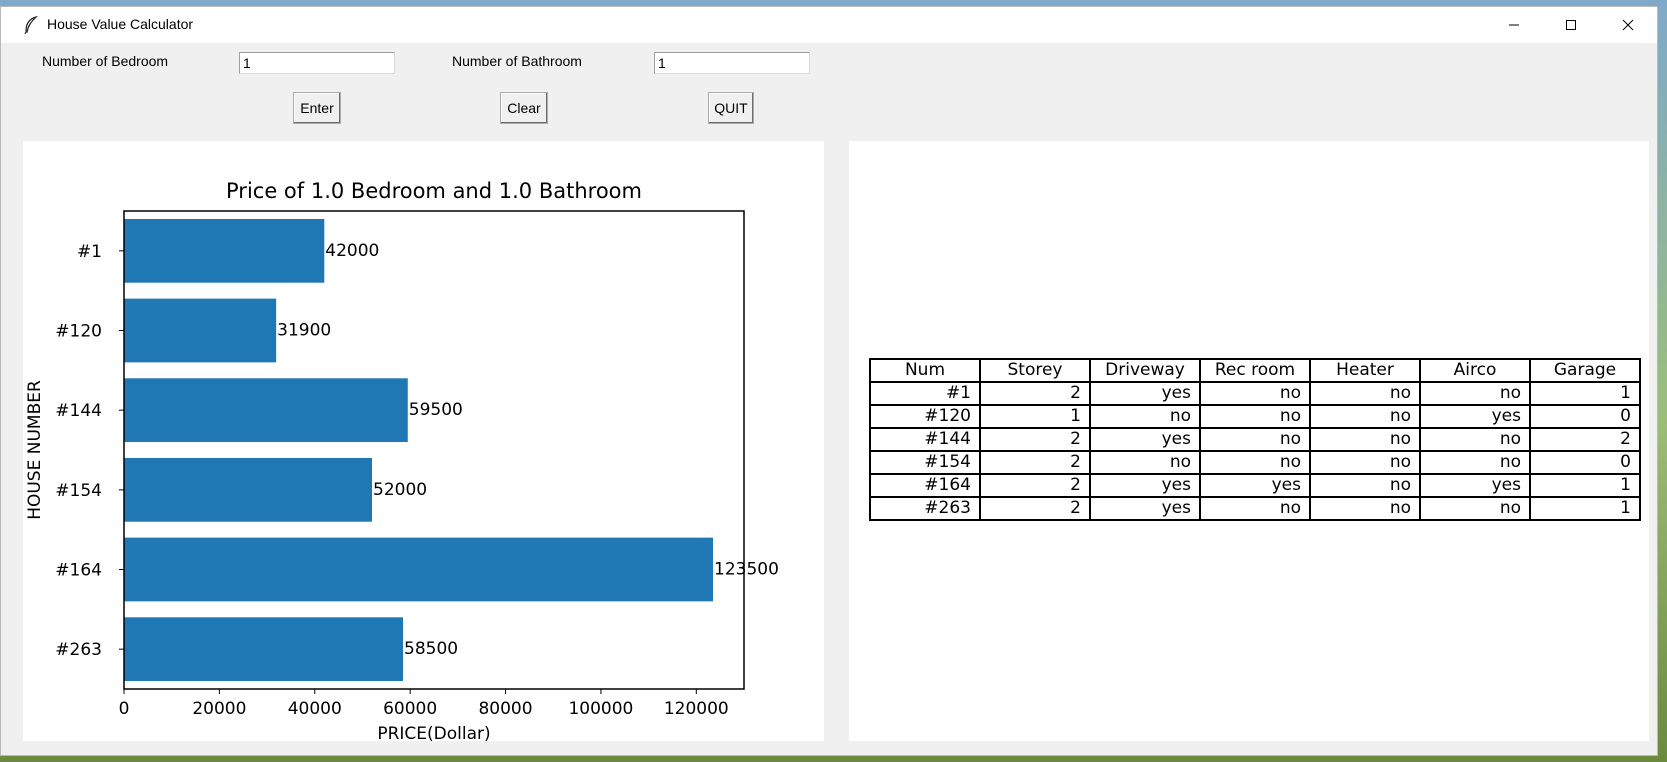  I want to click on table-header-cell: Garage, so click(1585, 370).